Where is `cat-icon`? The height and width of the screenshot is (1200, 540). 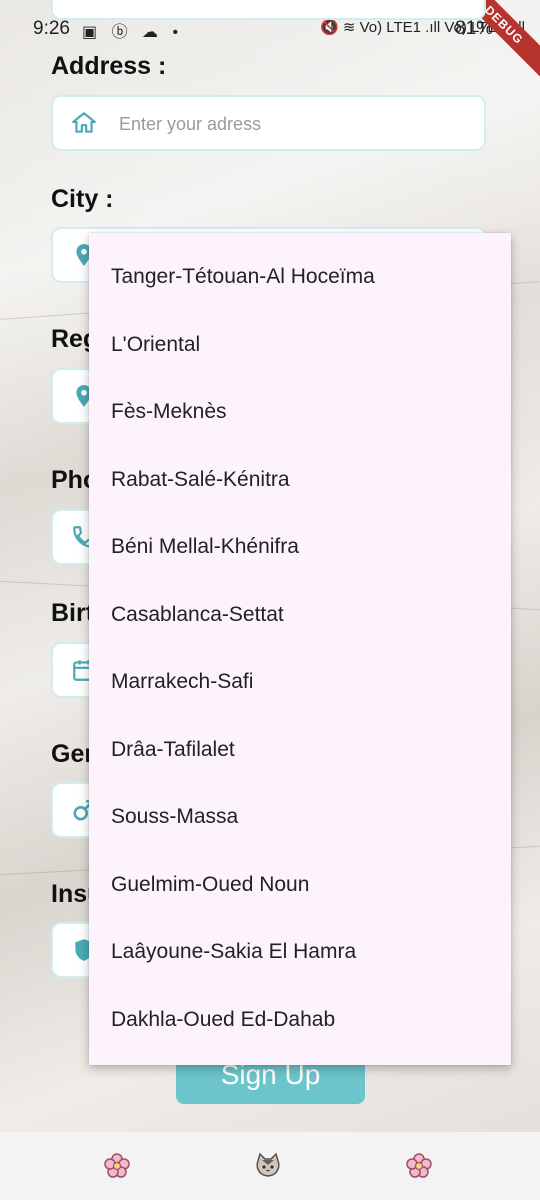 cat-icon is located at coordinates (268, 1166).